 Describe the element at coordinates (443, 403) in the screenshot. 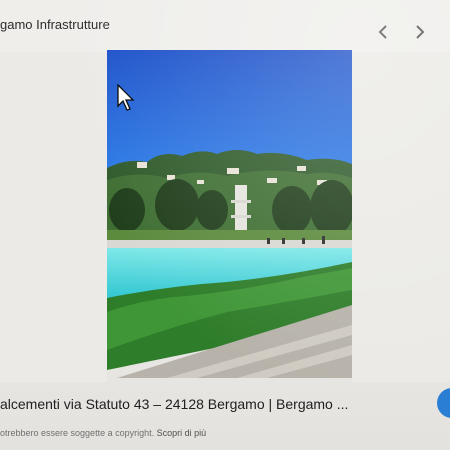

I see `visit-button` at that location.